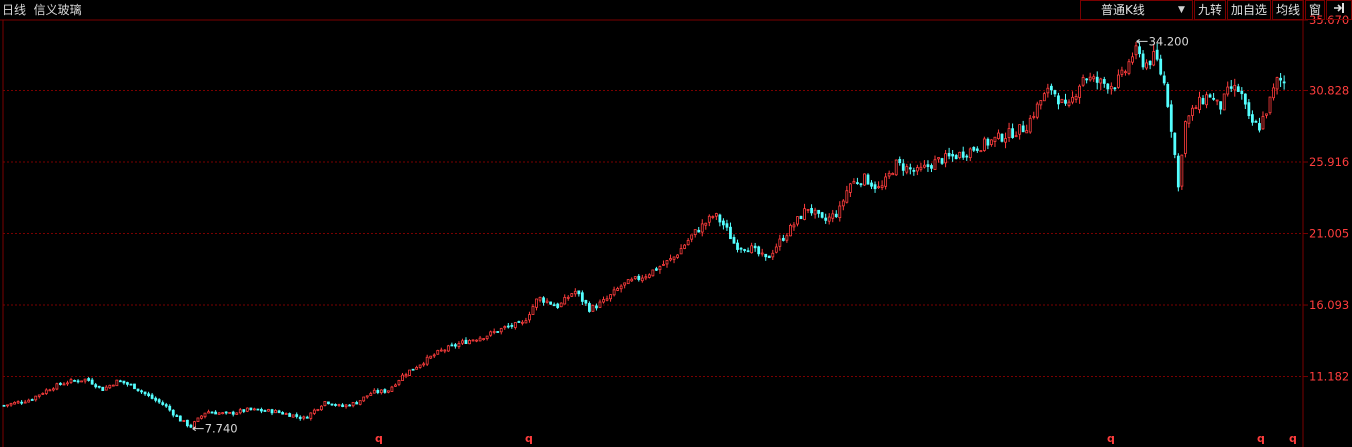 The width and height of the screenshot is (1352, 447). I want to click on stock-name: 信义玻璃, so click(57, 10).